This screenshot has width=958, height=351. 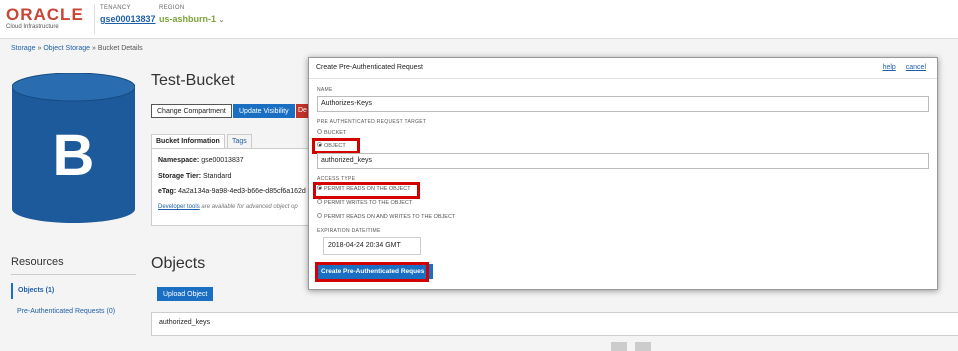 I want to click on region-selector: us-ashburn-1 ⌄, so click(x=191, y=19).